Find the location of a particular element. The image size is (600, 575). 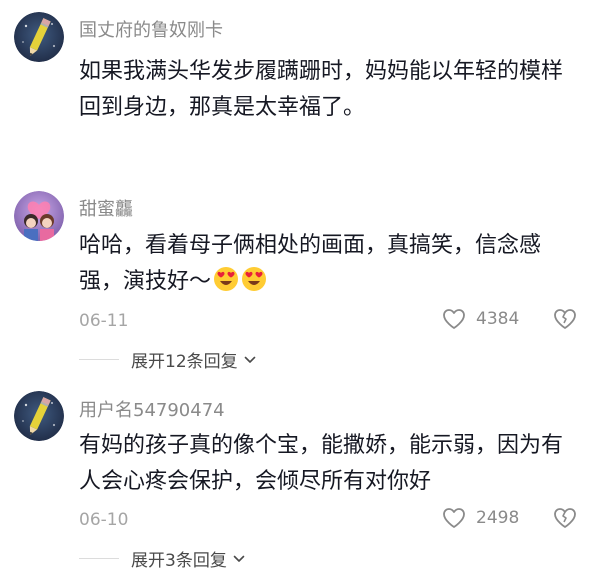

like-button: 4384 is located at coordinates (480, 319).